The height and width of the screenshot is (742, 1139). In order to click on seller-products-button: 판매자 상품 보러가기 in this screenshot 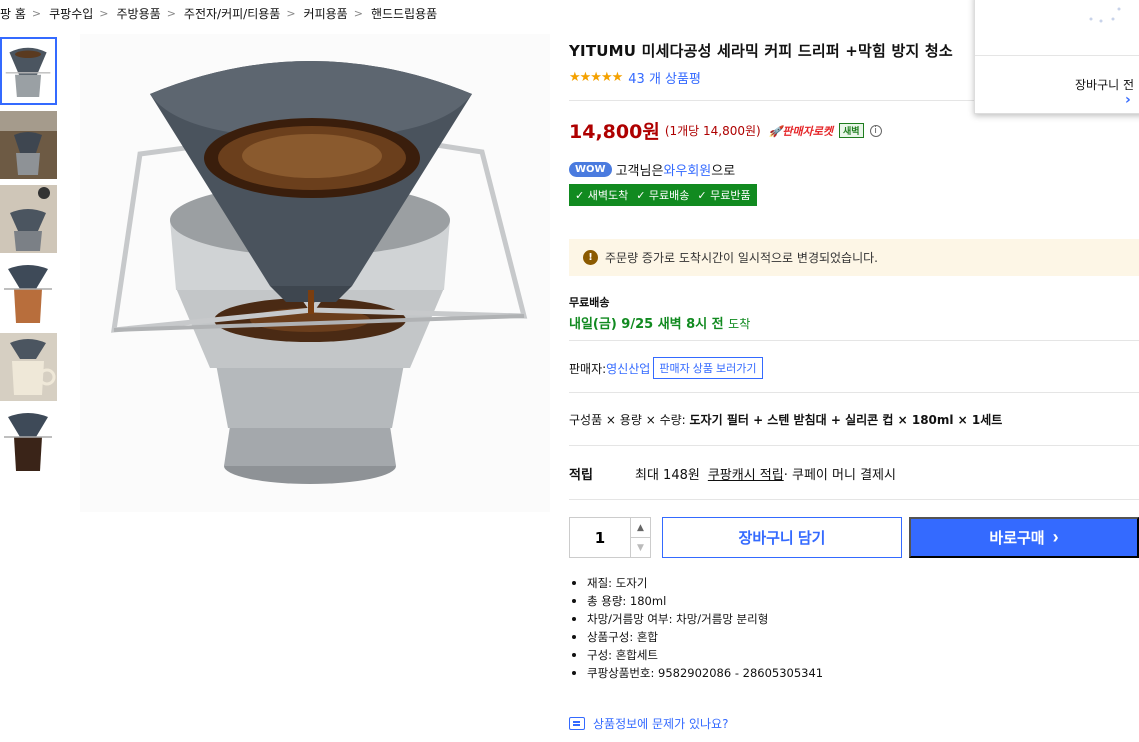, I will do `click(708, 368)`.